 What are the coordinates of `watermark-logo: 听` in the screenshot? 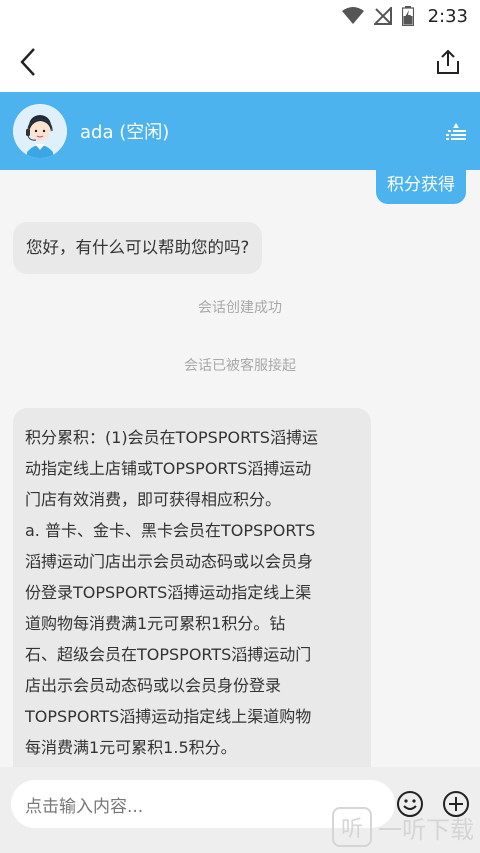 It's located at (352, 827).